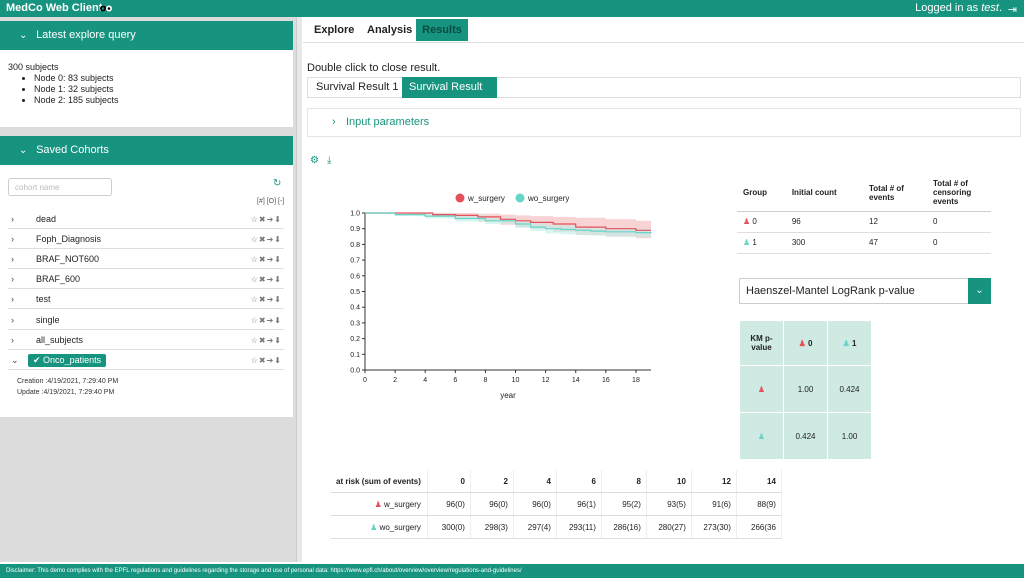 Image resolution: width=1024 pixels, height=578 pixels. Describe the element at coordinates (46, 219) in the screenshot. I see `cohort-name: dead` at that location.